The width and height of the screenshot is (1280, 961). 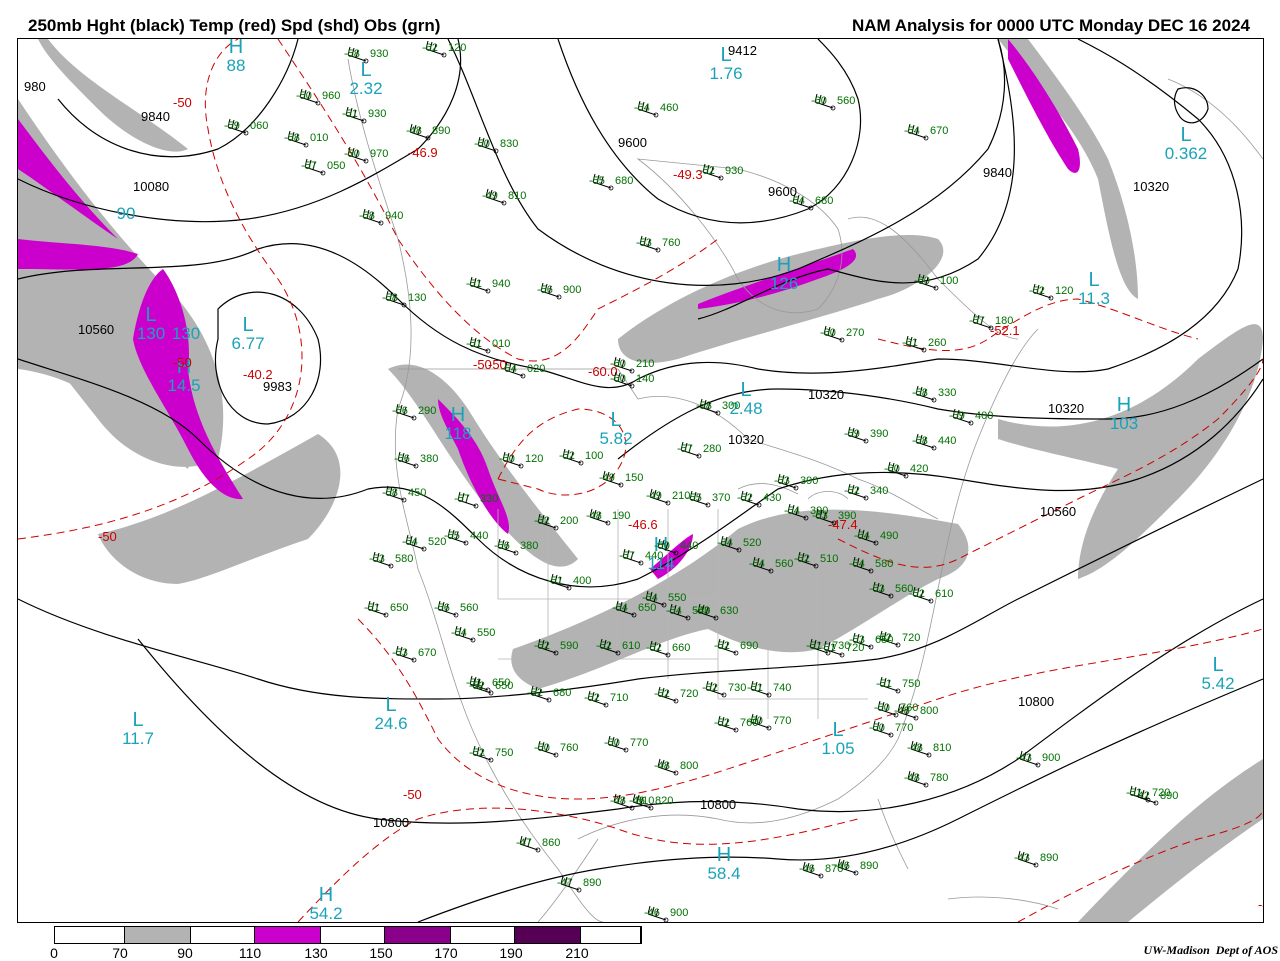 I want to click on obs-height: 280, so click(x=712, y=449).